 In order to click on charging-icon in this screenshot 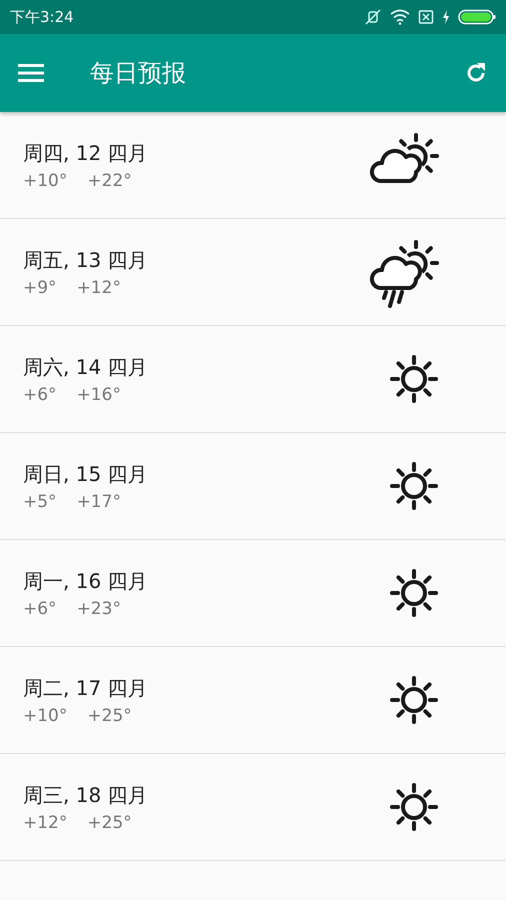, I will do `click(446, 17)`.